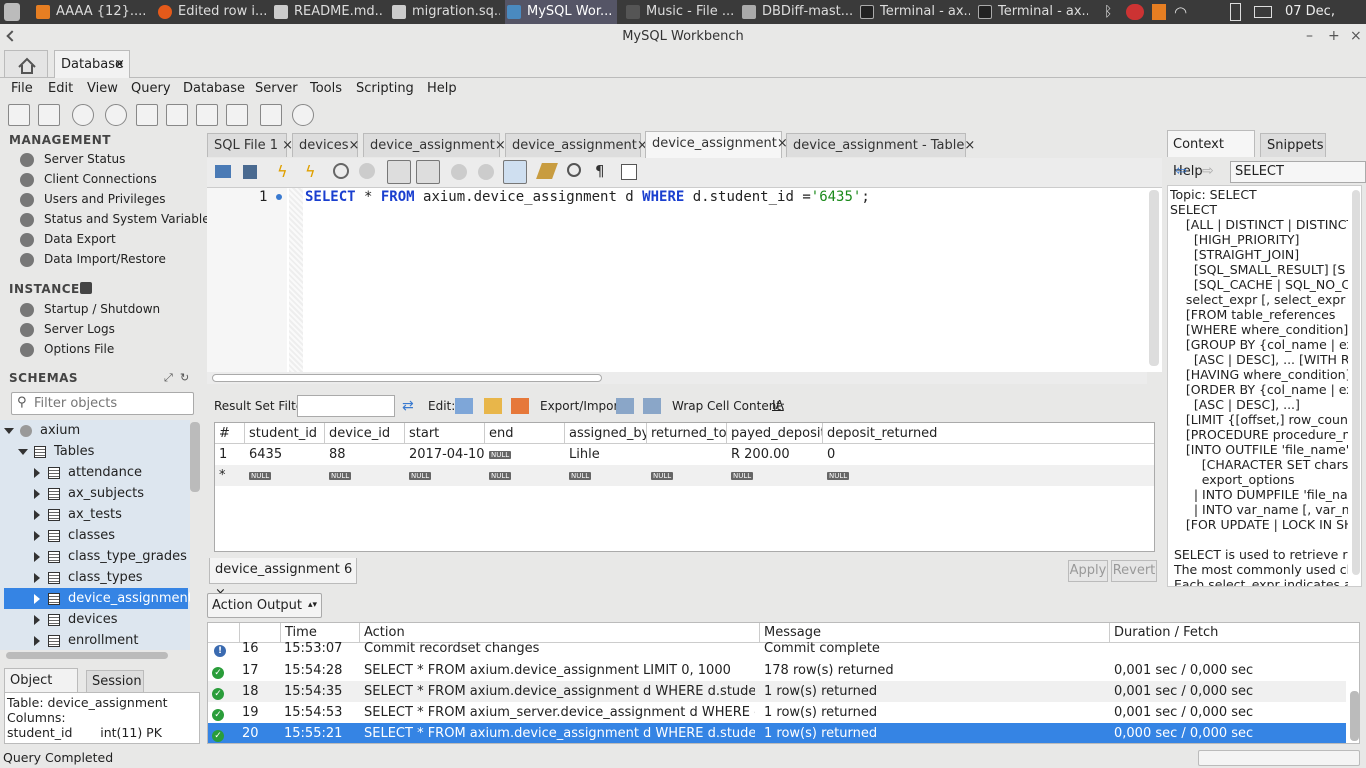 This screenshot has width=1366, height=768. What do you see at coordinates (520, 406) in the screenshot?
I see `delete-row-icon` at bounding box center [520, 406].